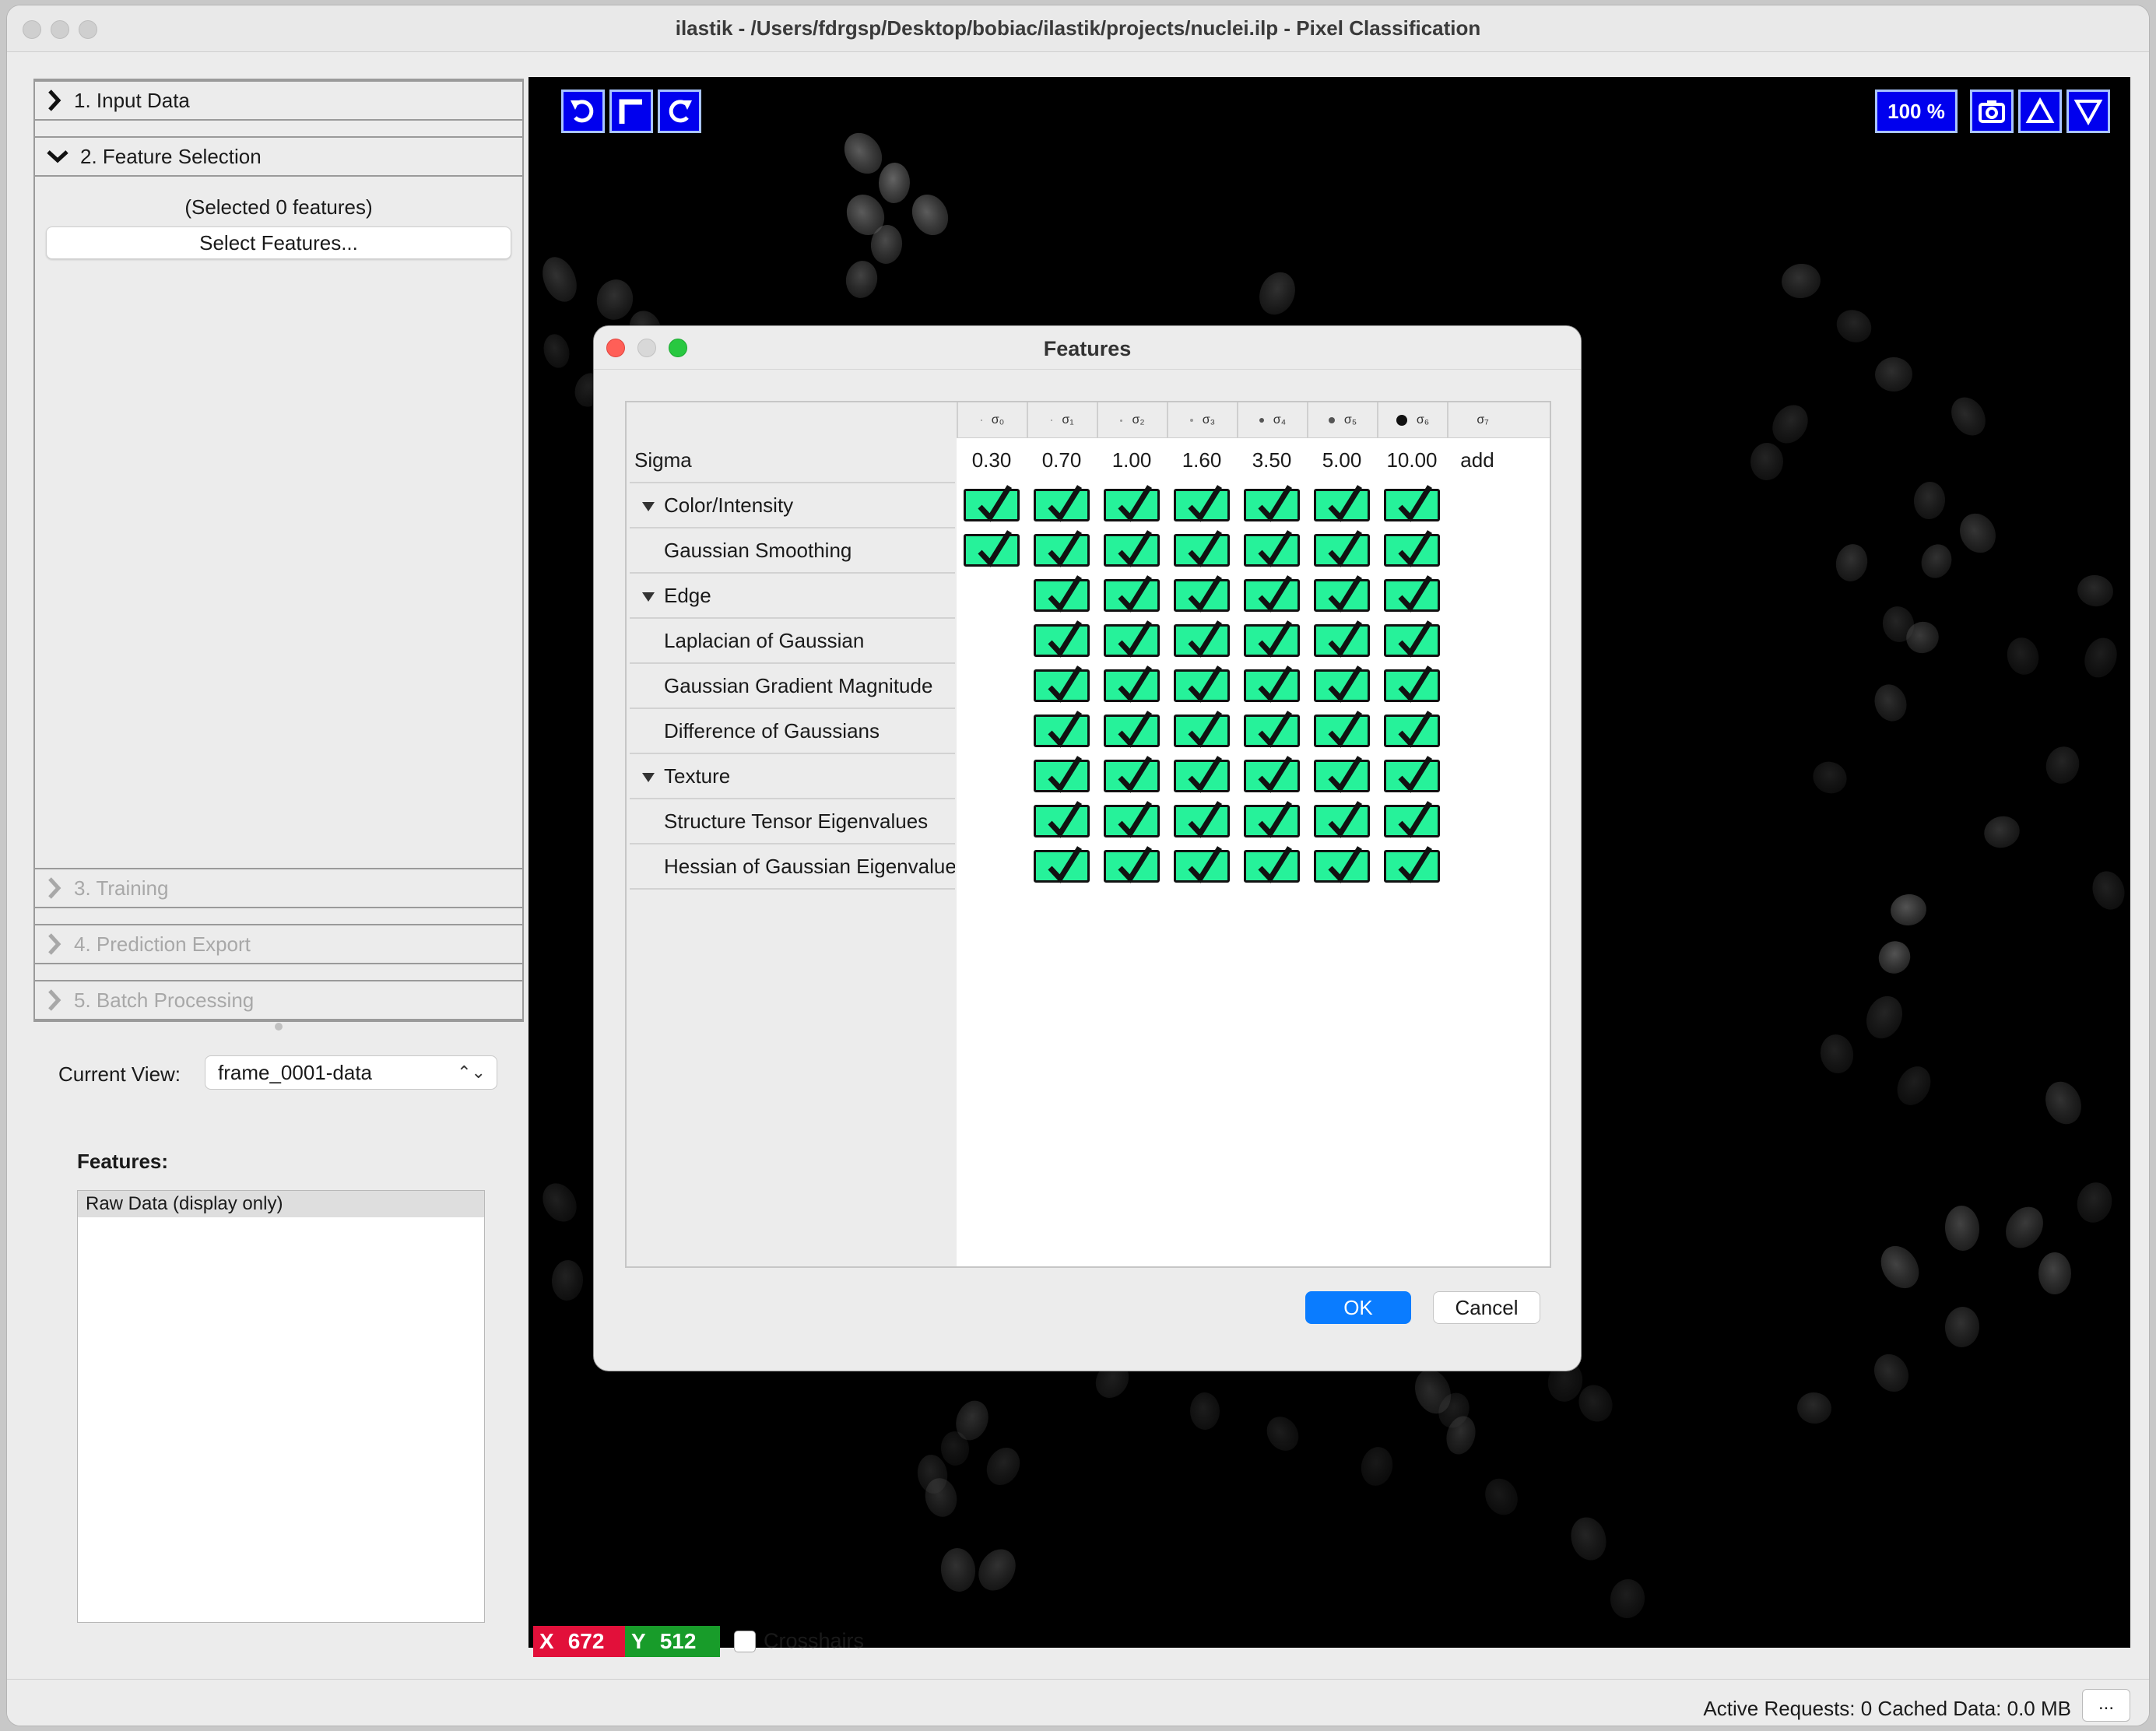 The width and height of the screenshot is (2156, 1731). What do you see at coordinates (1486, 1307) in the screenshot?
I see `cancel-button: Cancel` at bounding box center [1486, 1307].